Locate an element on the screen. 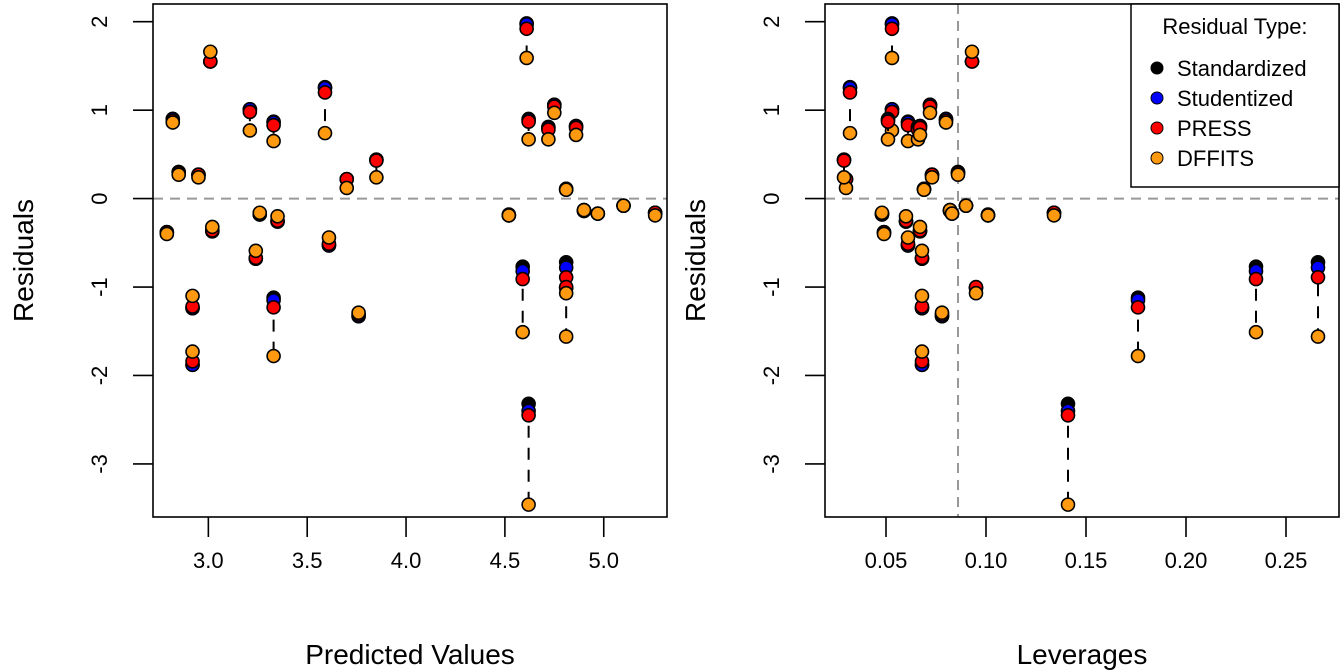 The width and height of the screenshot is (1344, 672). legend-marker-standardized is located at coordinates (1157, 68).